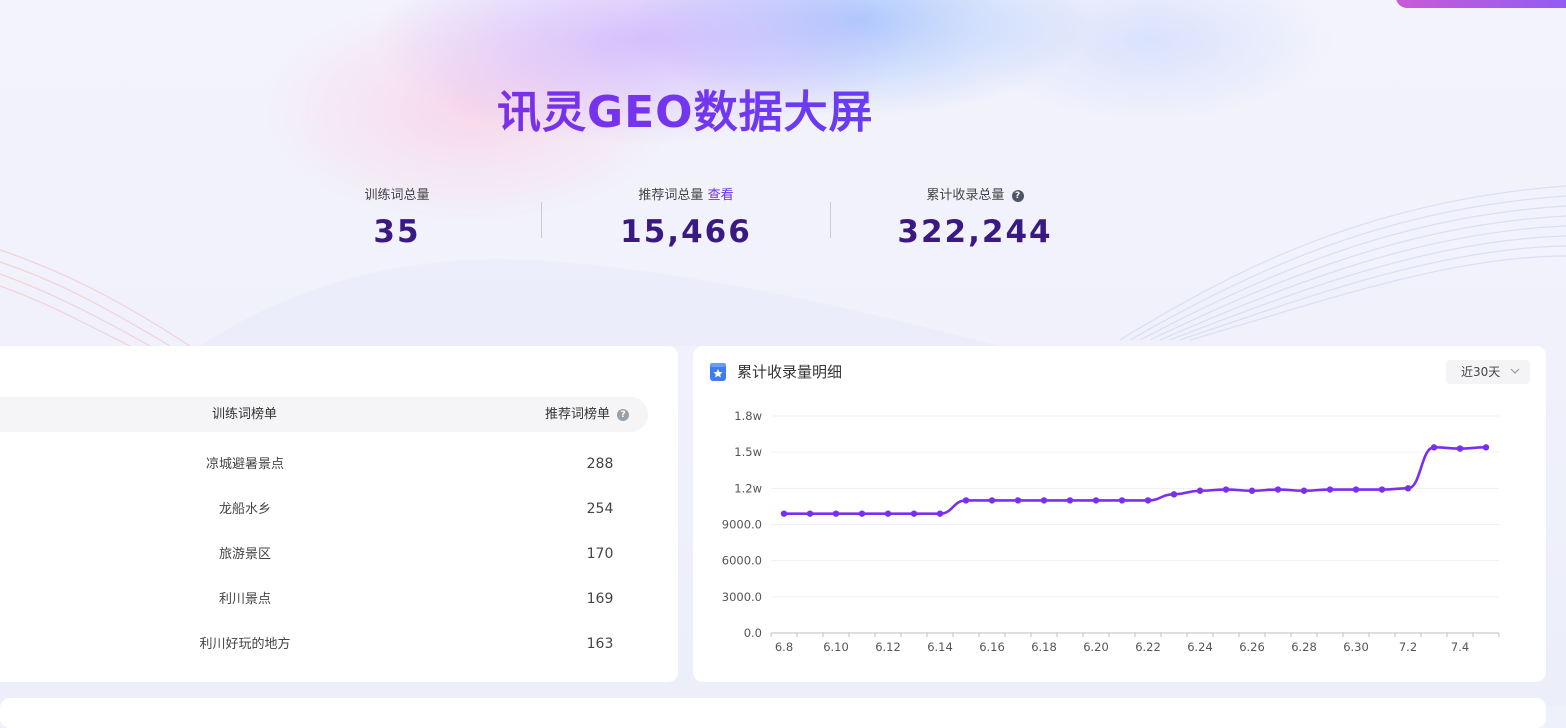 This screenshot has width=1566, height=728. Describe the element at coordinates (324, 599) in the screenshot. I see `table-row: 利川景点 169` at that location.